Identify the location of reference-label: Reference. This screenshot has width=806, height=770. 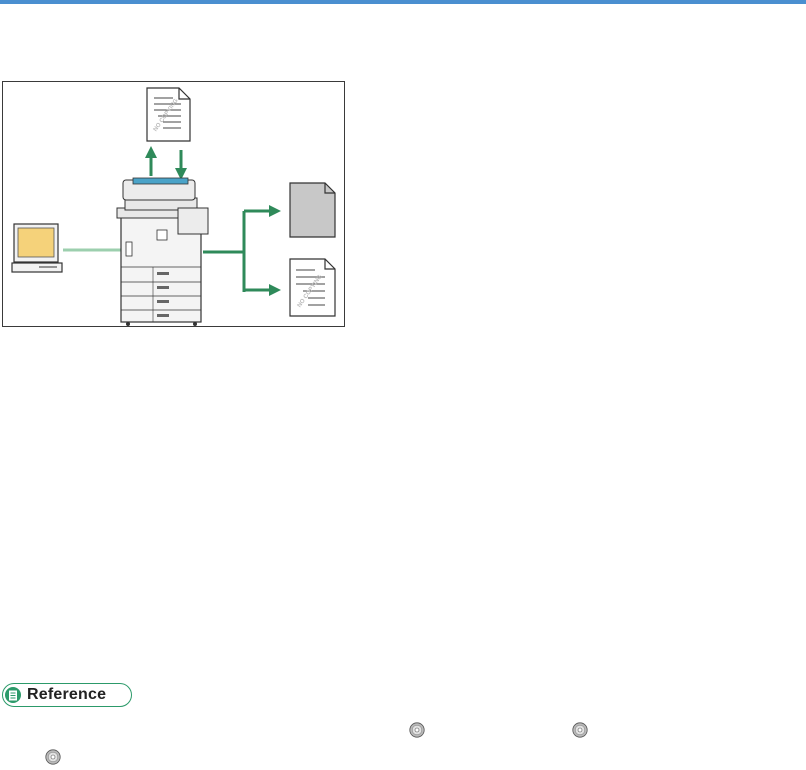
(67, 694).